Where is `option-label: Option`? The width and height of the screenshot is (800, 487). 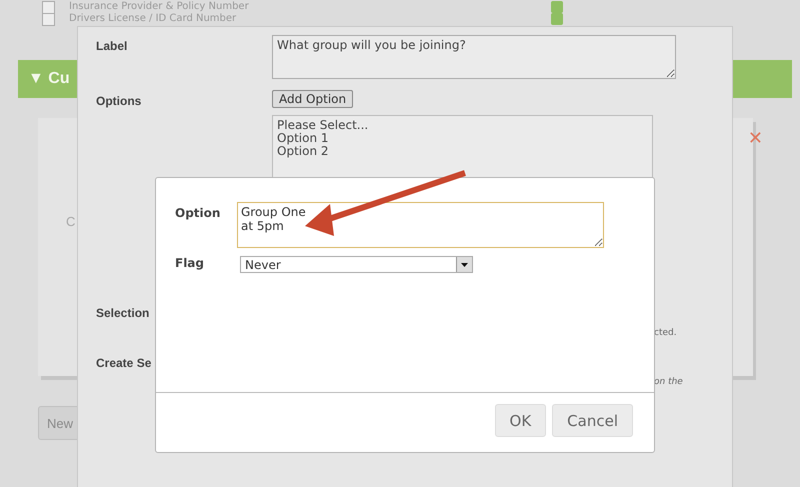
option-label: Option is located at coordinates (198, 214).